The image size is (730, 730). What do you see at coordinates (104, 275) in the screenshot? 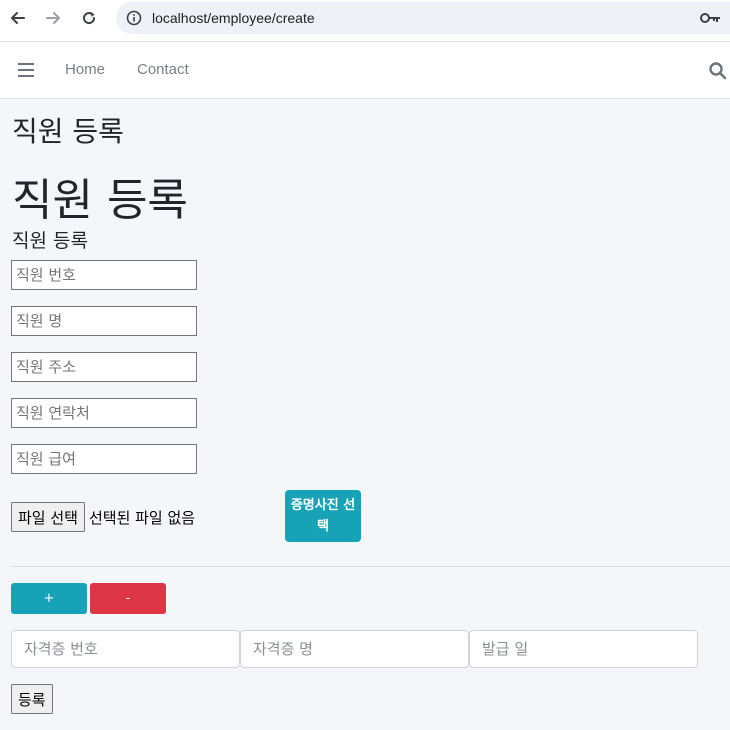
I see `employee-number-input` at bounding box center [104, 275].